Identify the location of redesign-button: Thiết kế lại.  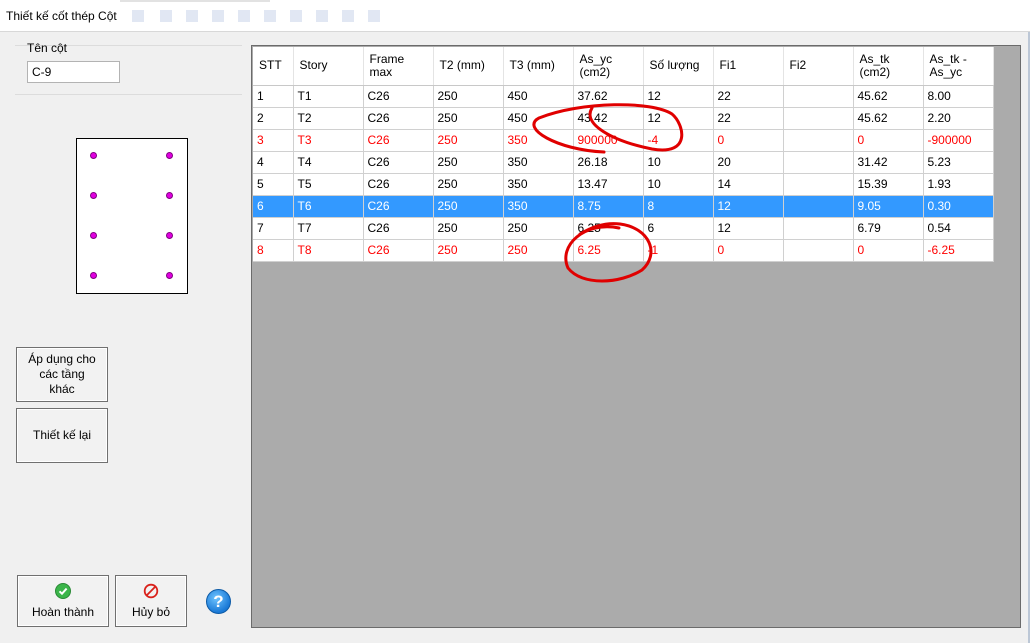
(62, 435).